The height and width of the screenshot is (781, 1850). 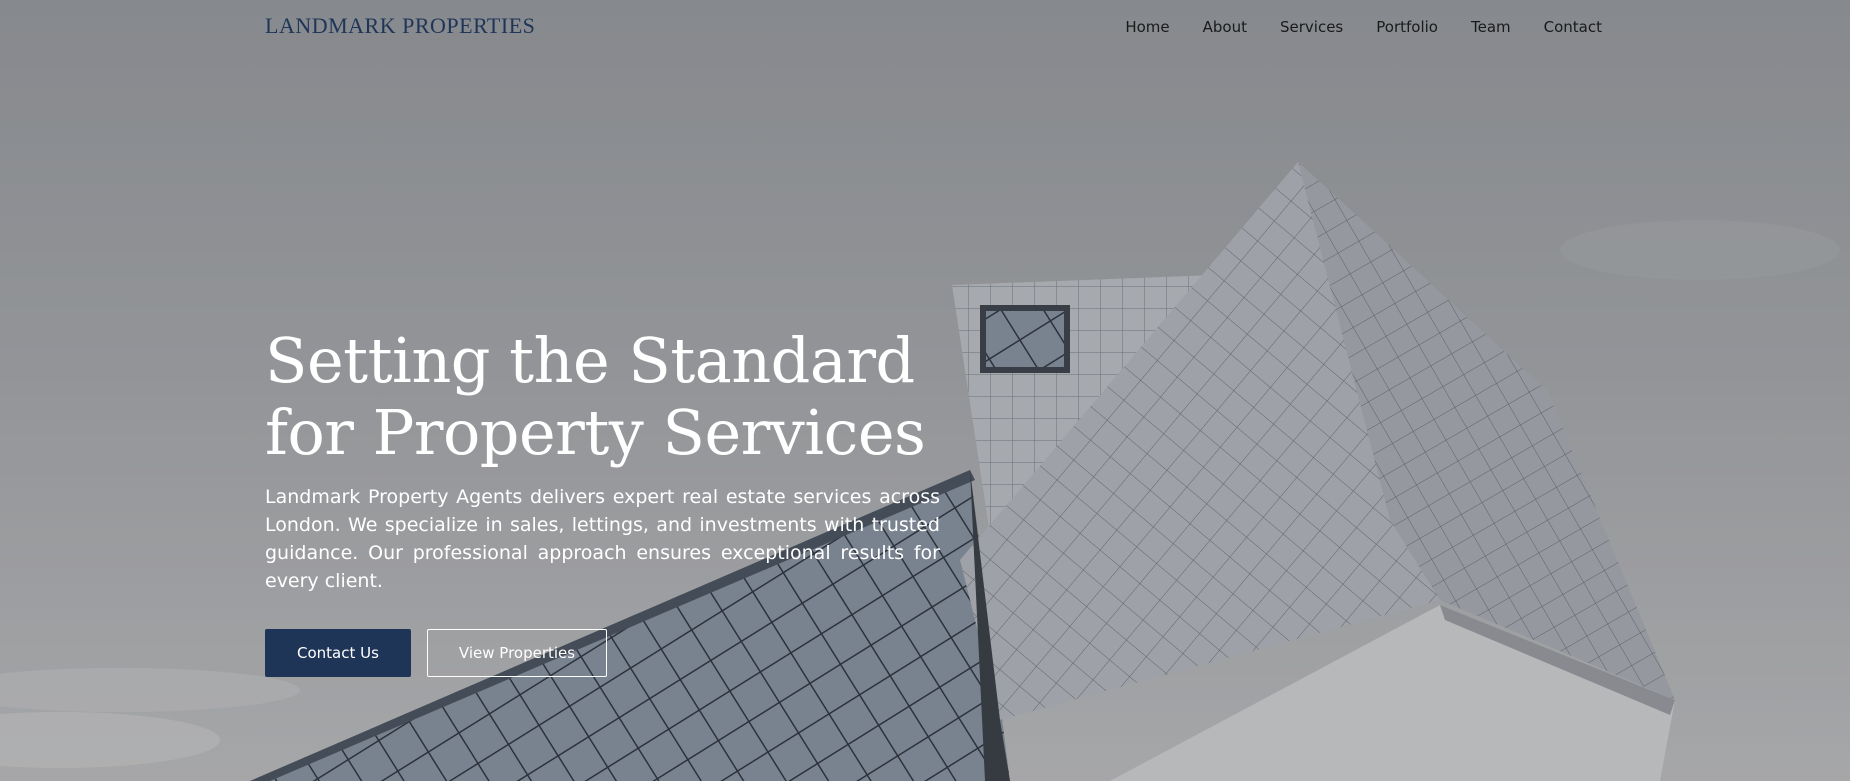 I want to click on nav-link-services: Services, so click(x=1311, y=27).